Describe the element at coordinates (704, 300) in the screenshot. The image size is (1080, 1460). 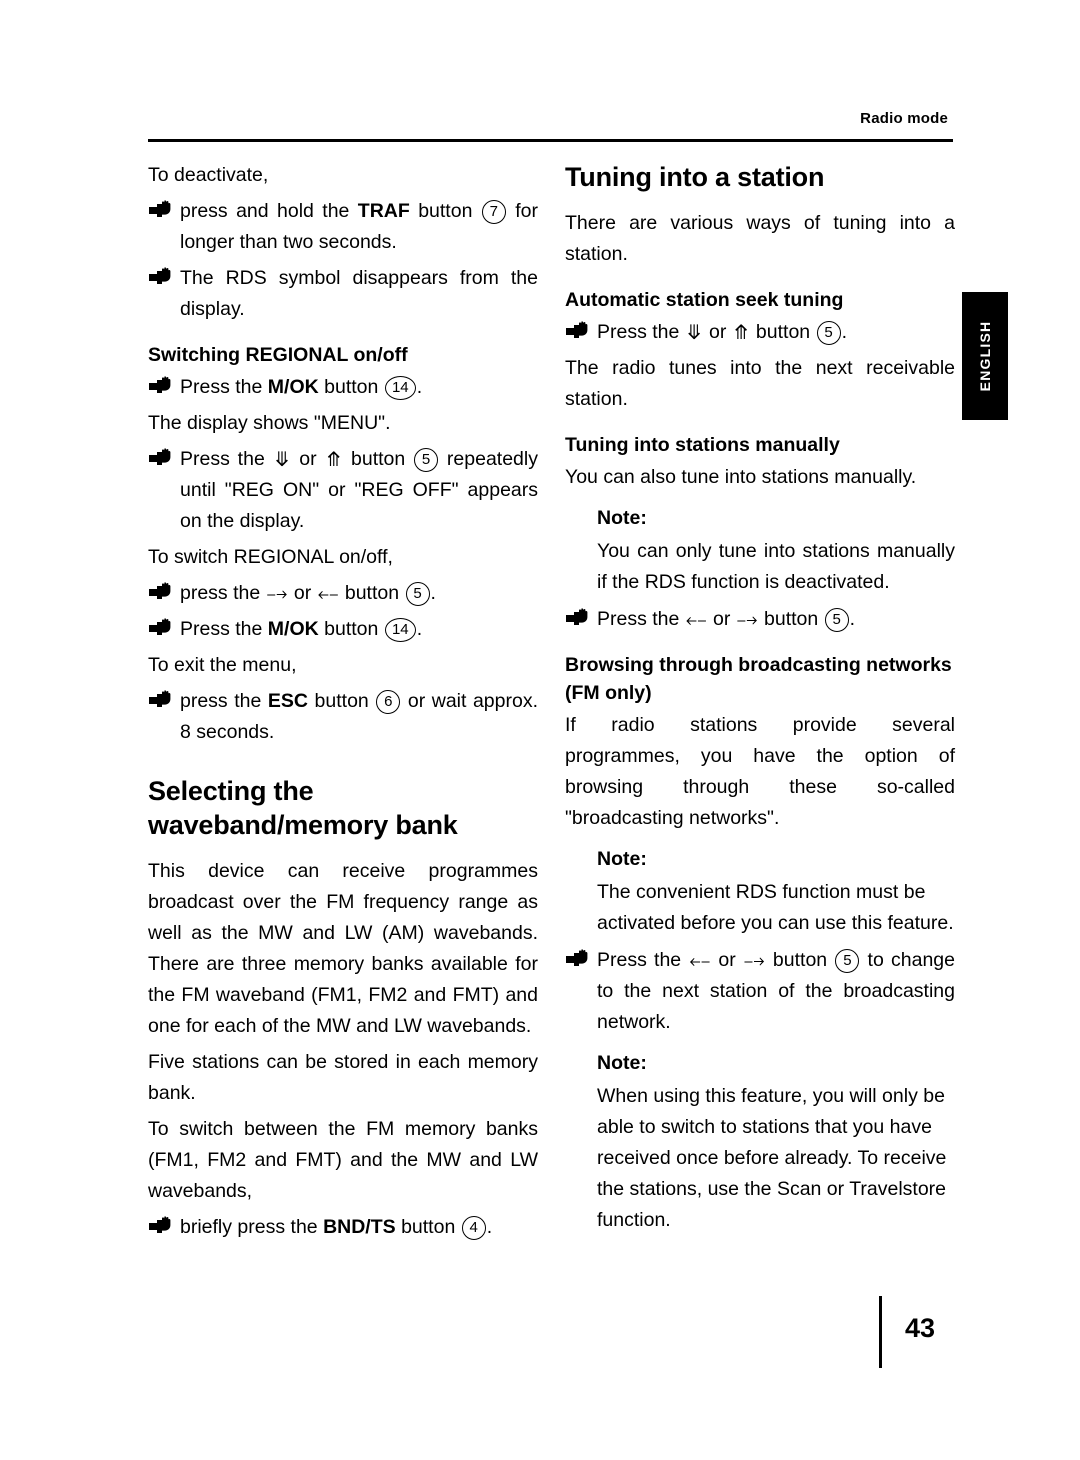
I see `heading-automatic-seek: Automatic station seek tuning` at that location.